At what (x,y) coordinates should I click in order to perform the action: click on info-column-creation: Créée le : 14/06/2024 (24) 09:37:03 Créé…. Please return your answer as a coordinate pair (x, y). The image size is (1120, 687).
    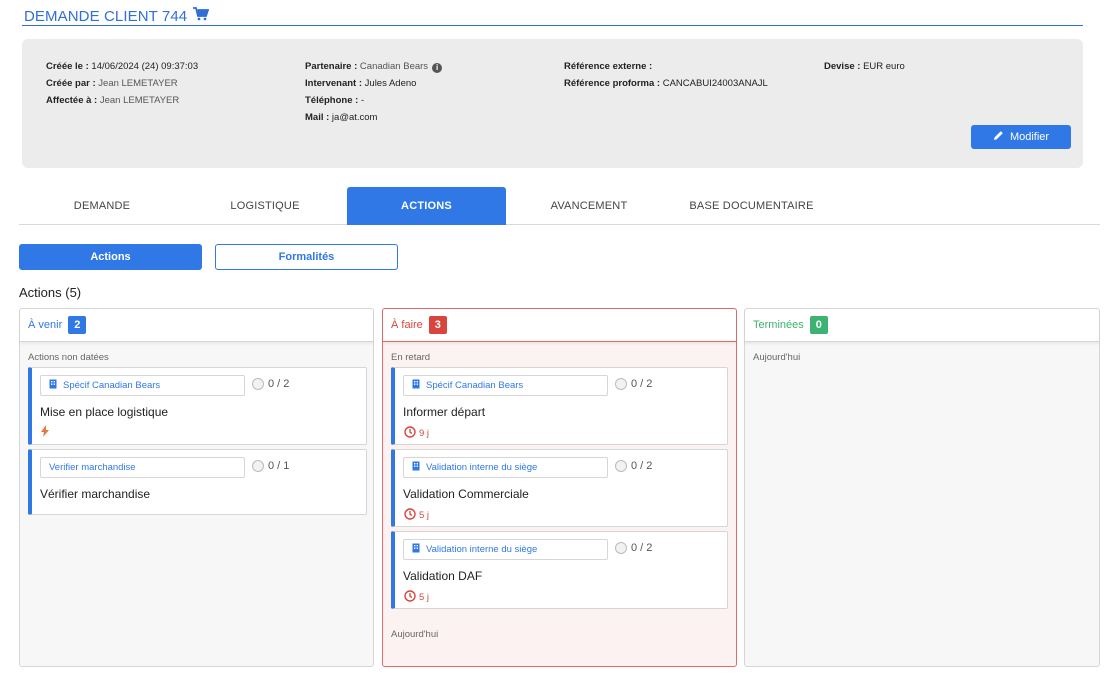
    Looking at the image, I should click on (122, 83).